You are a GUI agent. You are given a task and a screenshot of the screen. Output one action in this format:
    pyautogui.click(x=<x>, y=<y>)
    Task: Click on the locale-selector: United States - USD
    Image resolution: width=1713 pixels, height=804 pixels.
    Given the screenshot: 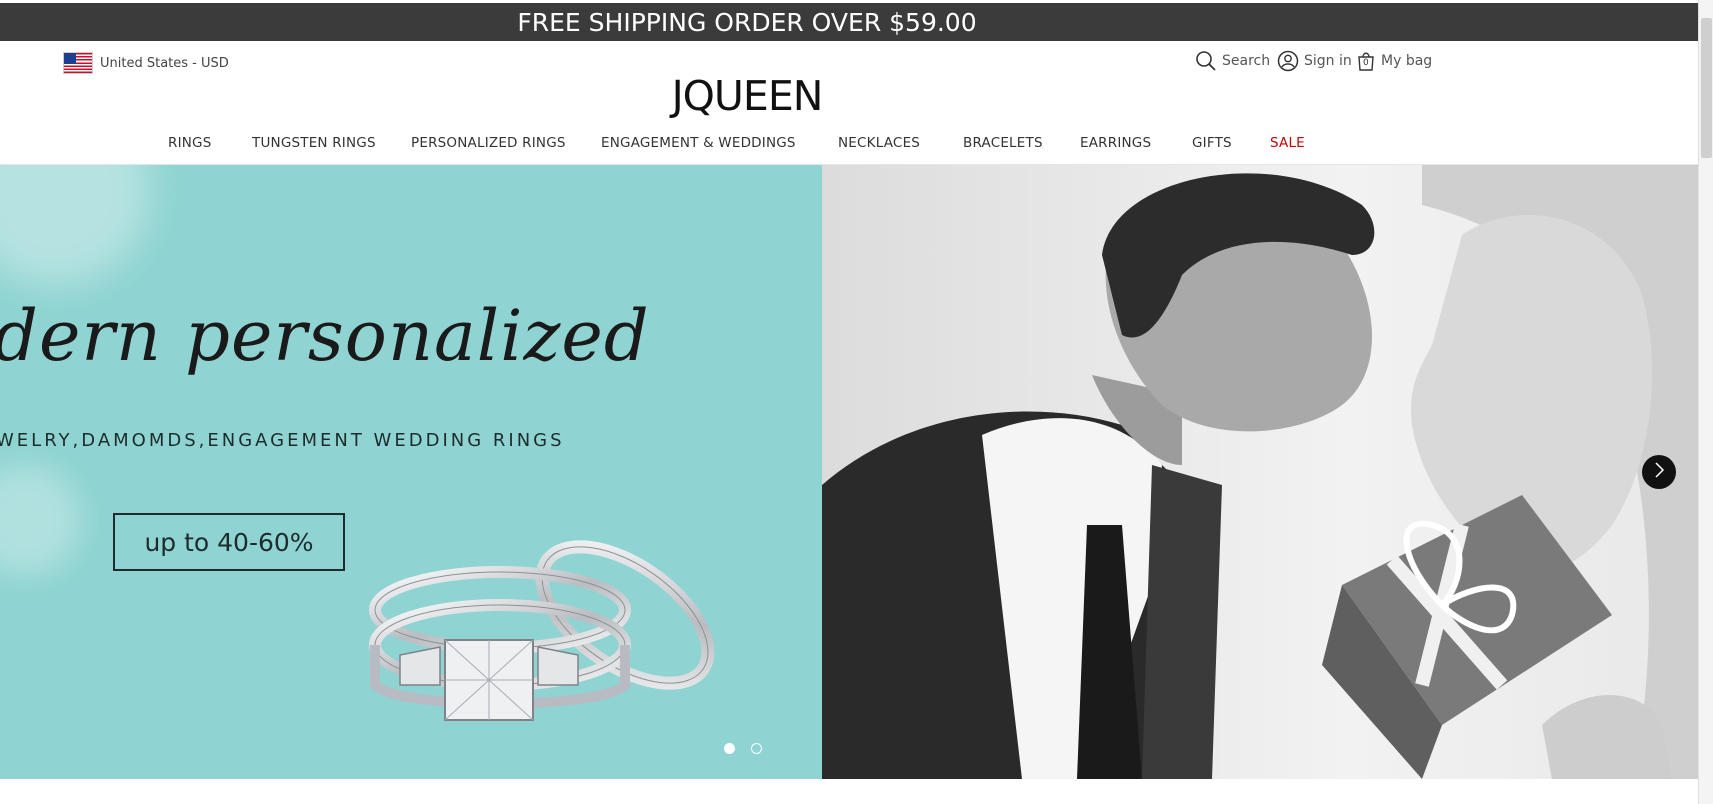 What is the action you would take?
    pyautogui.click(x=146, y=63)
    